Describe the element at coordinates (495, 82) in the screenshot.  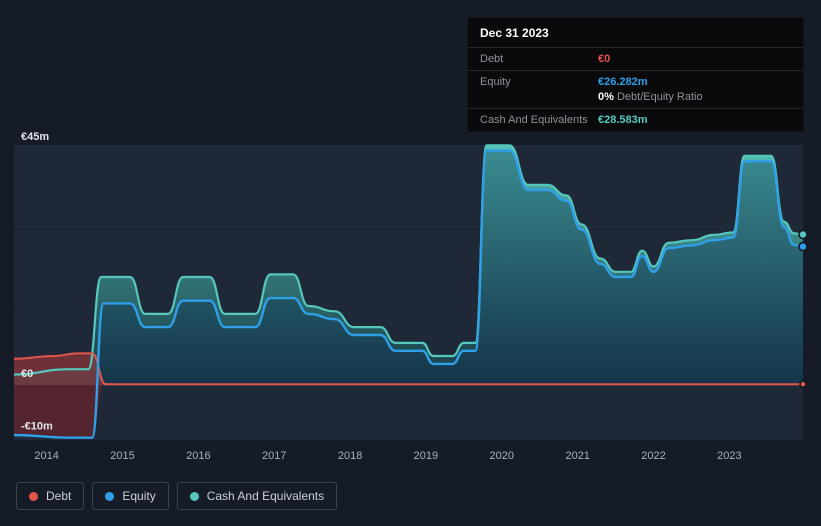
I see `tooltip-equity-label: Equity` at that location.